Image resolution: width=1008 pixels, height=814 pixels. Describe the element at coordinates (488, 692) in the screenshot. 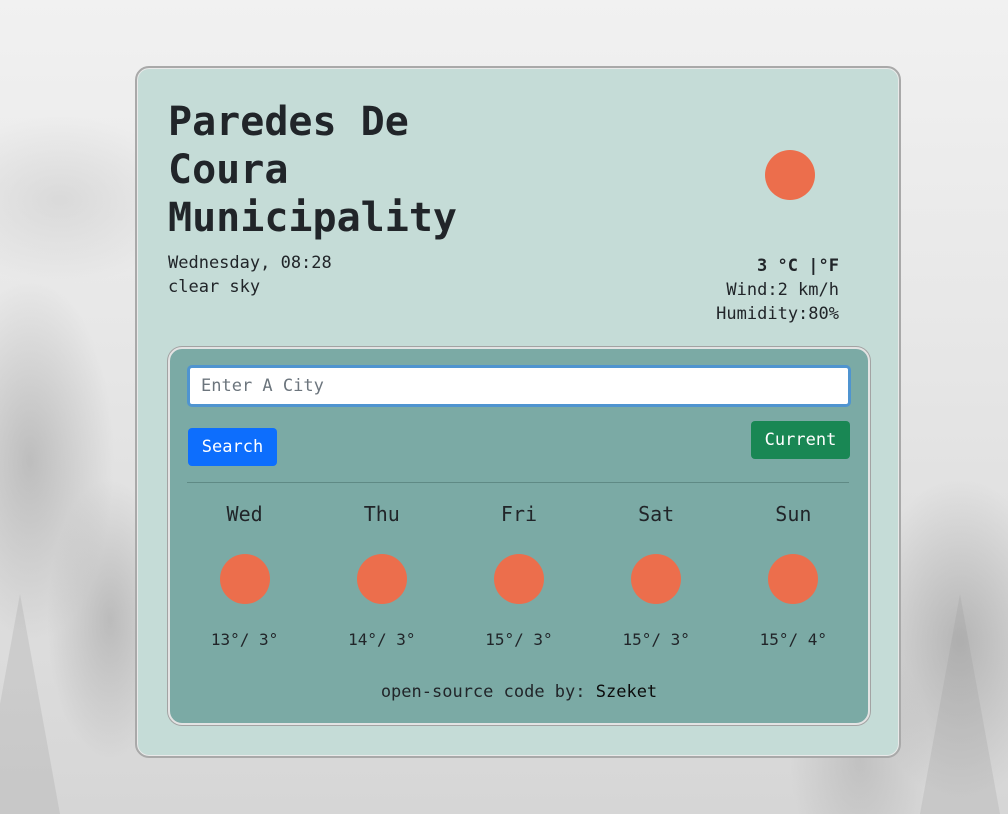

I see `footer-text: open-source code by:` at that location.